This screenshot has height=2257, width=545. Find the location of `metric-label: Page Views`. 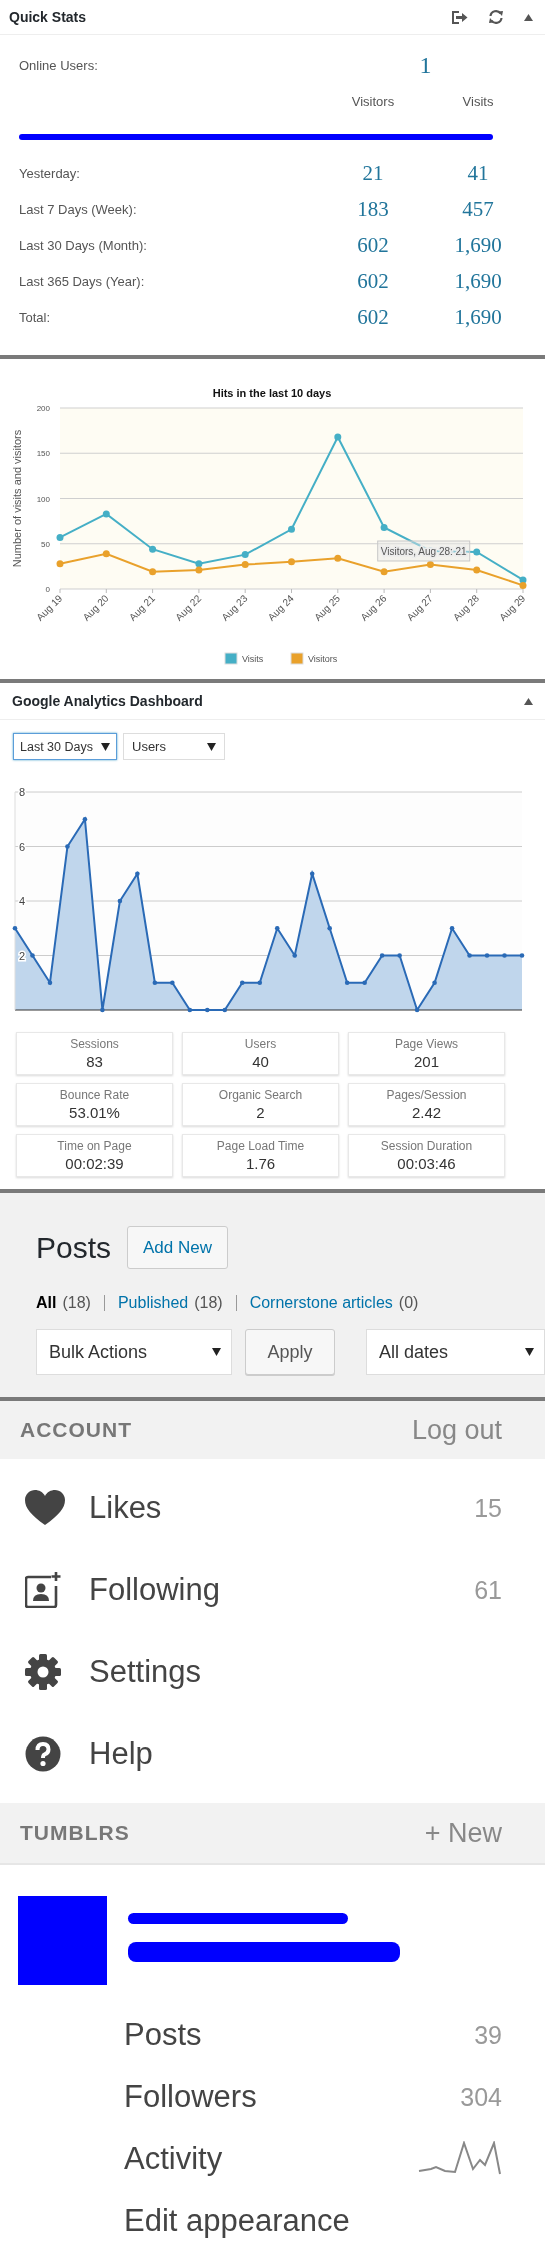

metric-label: Page Views is located at coordinates (426, 1044).